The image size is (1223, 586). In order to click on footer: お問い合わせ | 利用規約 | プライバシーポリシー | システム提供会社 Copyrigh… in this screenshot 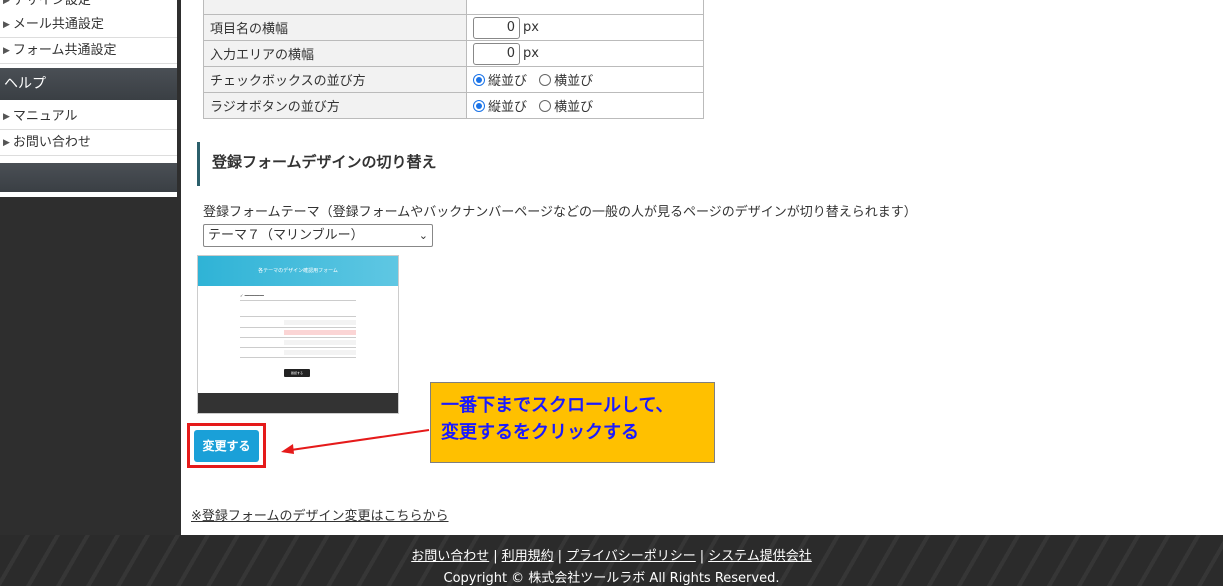, I will do `click(611, 560)`.